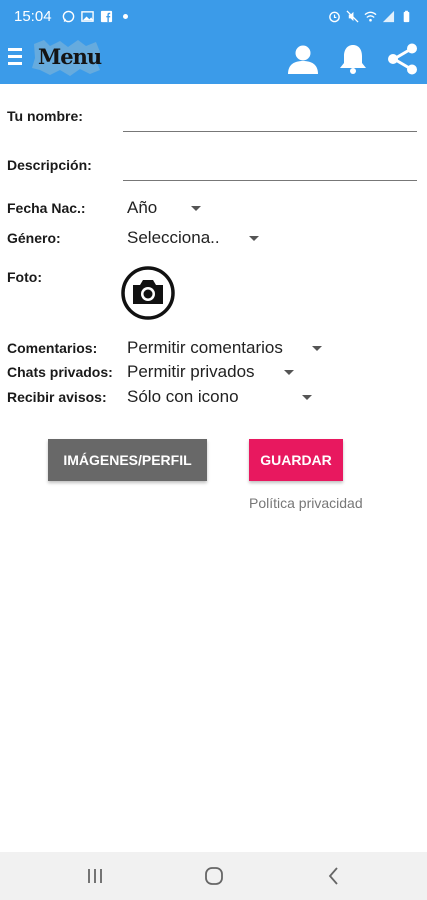 The image size is (427, 900). I want to click on notices-value: Sólo con icono, so click(183, 396).